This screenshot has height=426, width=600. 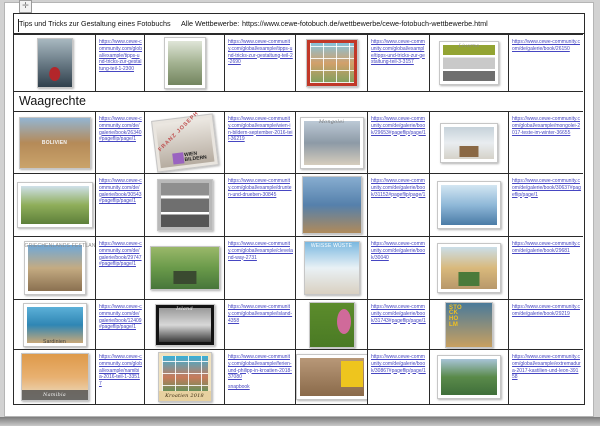 I want to click on bolivien-cover: BOLIVIEN, so click(x=54, y=142).